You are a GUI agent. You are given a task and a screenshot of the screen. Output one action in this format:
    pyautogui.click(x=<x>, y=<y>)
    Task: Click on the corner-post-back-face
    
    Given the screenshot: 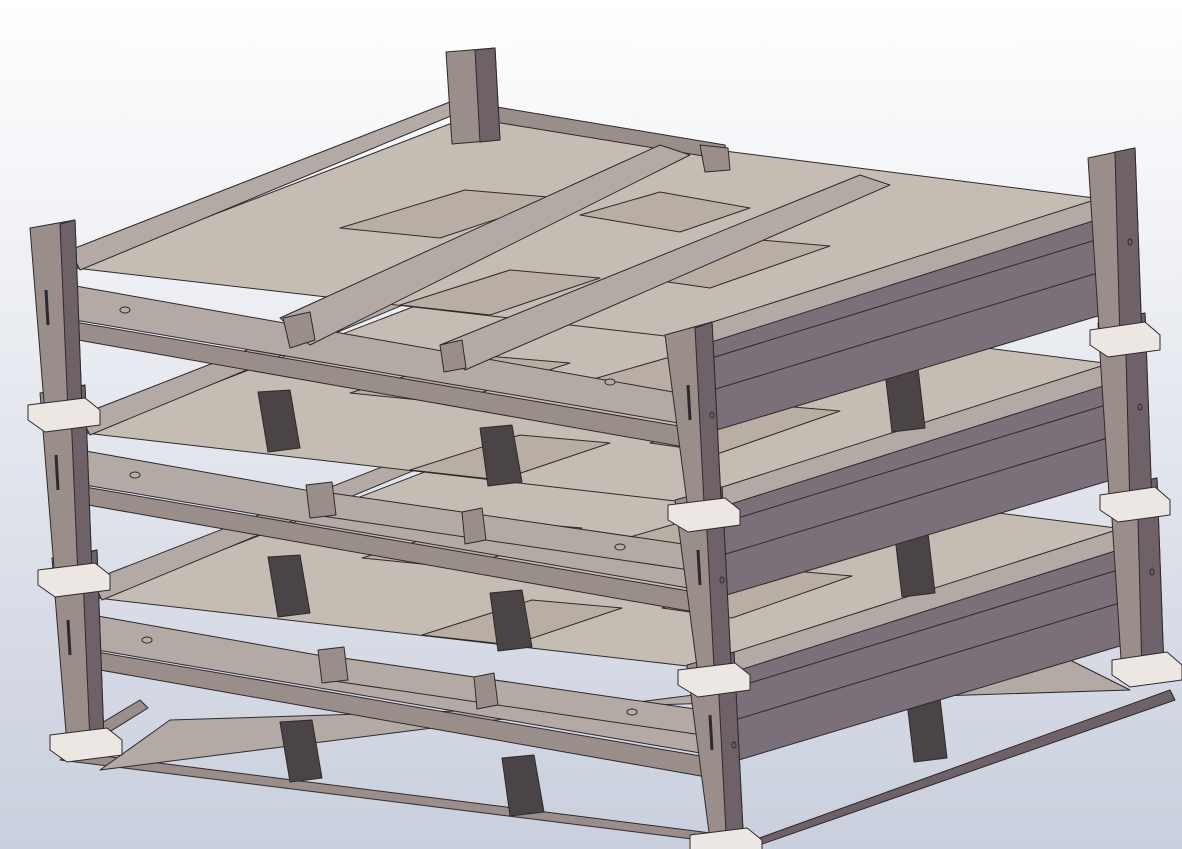 What is the action you would take?
    pyautogui.click(x=487, y=95)
    